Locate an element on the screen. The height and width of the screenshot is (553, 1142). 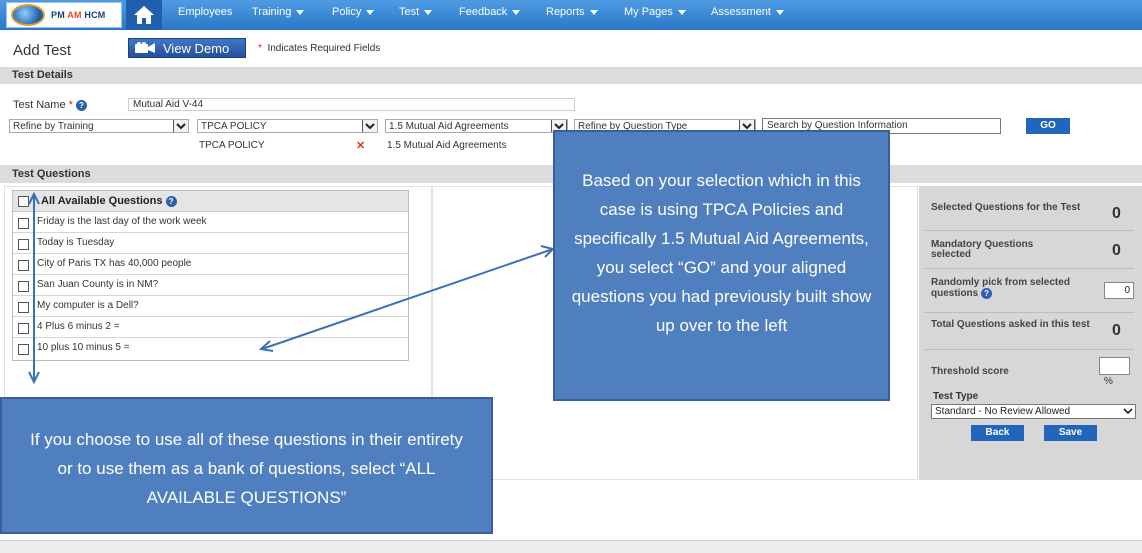
question-row: Today is Tuesday is located at coordinates (210, 243).